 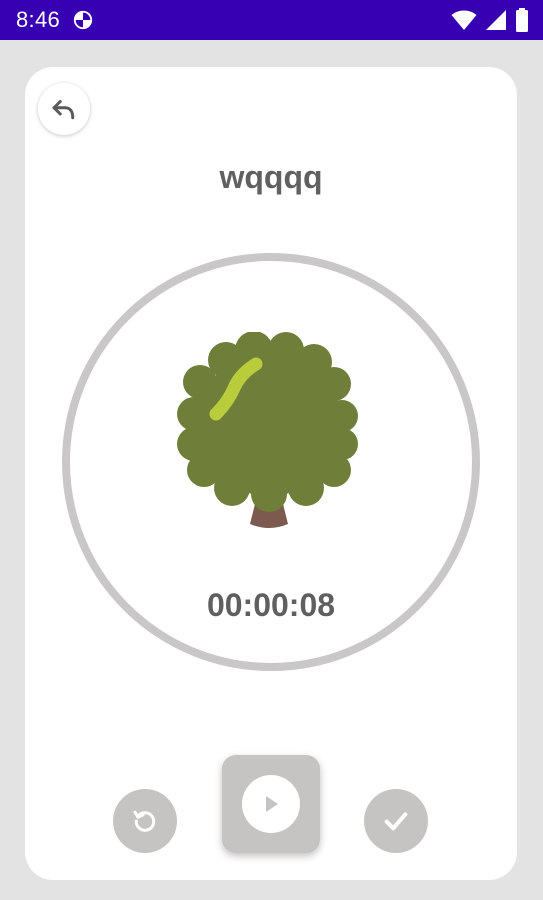 What do you see at coordinates (496, 20) in the screenshot?
I see `signal-icon` at bounding box center [496, 20].